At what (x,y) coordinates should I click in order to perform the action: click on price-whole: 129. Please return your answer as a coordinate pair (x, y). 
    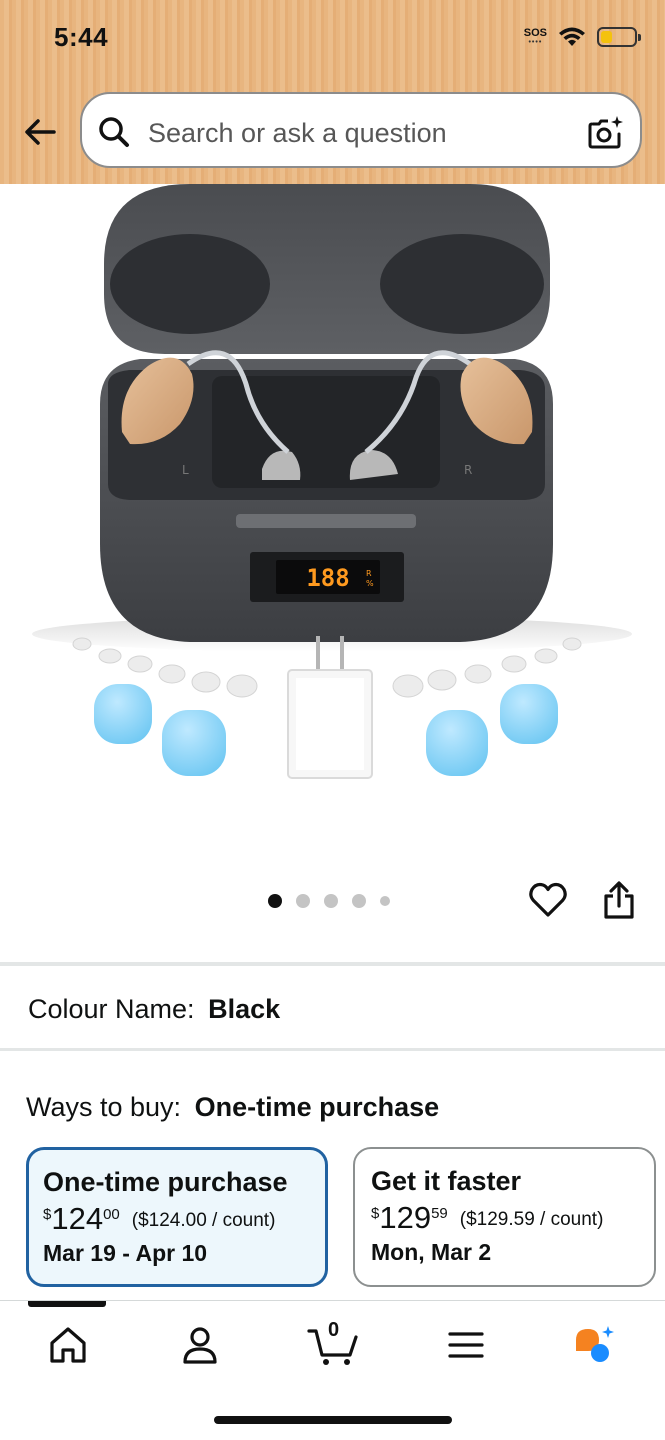
    Looking at the image, I should click on (405, 1217).